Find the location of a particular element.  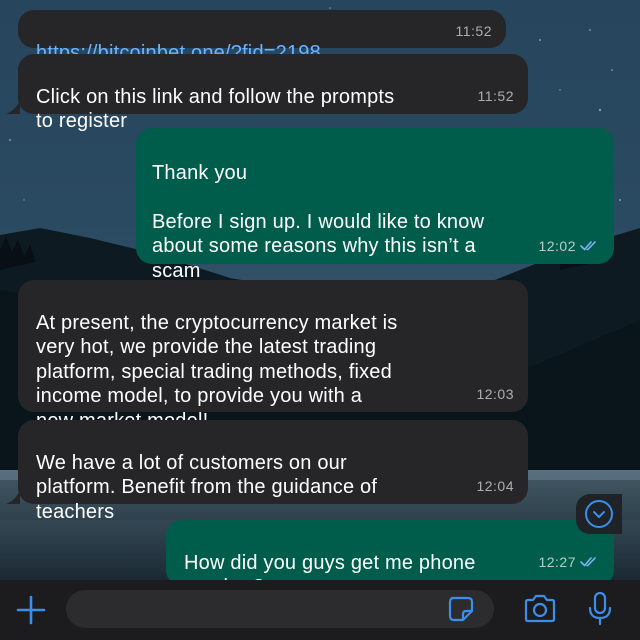

plus-icon is located at coordinates (31, 610).